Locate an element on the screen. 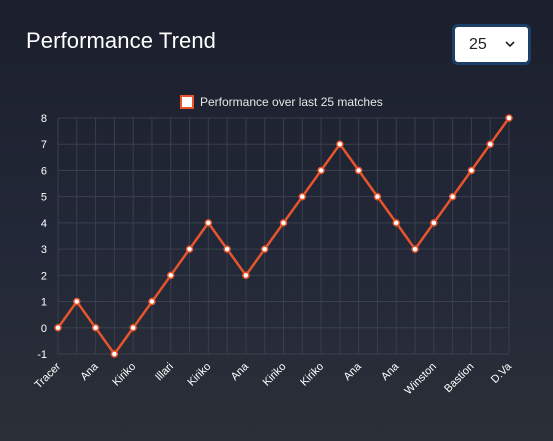  y-tick-label: 5 is located at coordinates (44, 198).